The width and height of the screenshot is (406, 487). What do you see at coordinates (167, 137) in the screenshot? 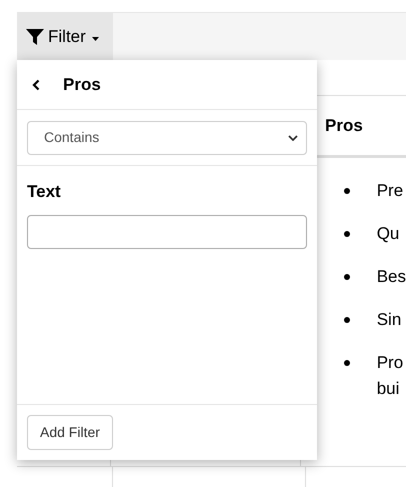
I see `operator-select: Contains` at bounding box center [167, 137].